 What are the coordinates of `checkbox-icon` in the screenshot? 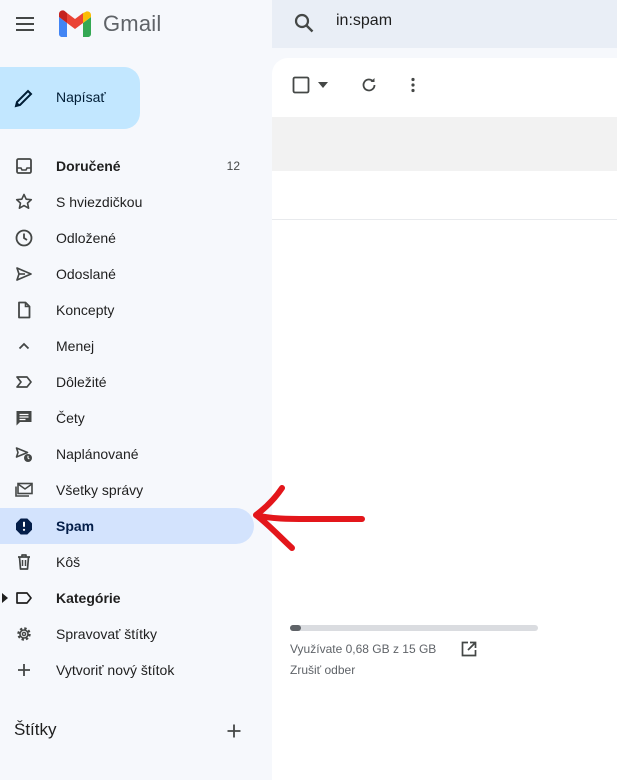 It's located at (301, 85).